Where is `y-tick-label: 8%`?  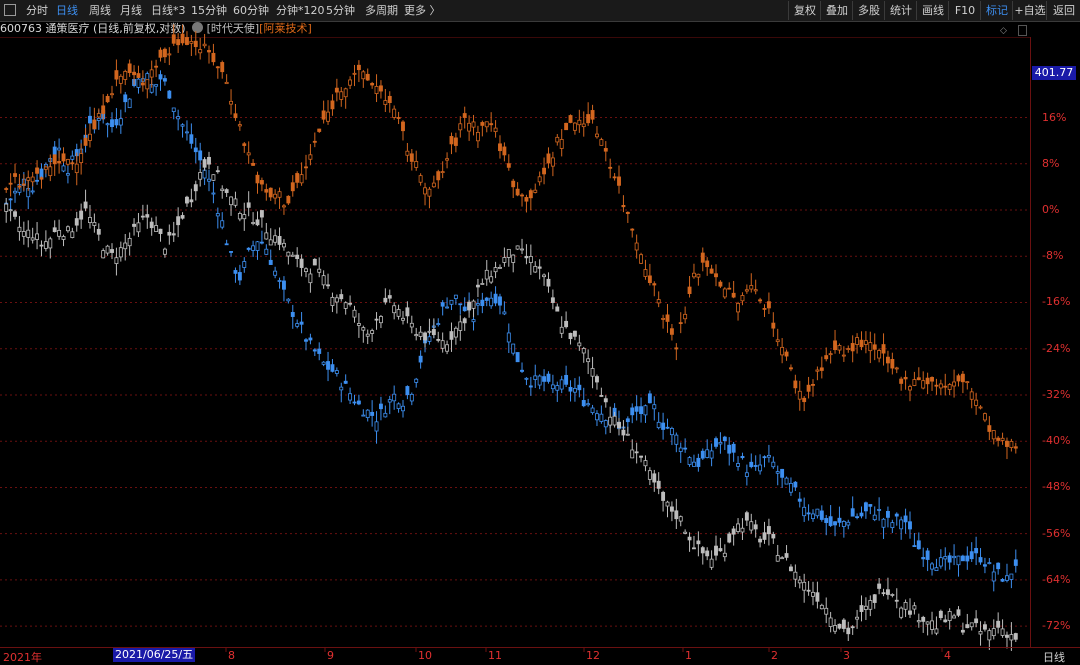
y-tick-label: 8% is located at coordinates (1051, 163).